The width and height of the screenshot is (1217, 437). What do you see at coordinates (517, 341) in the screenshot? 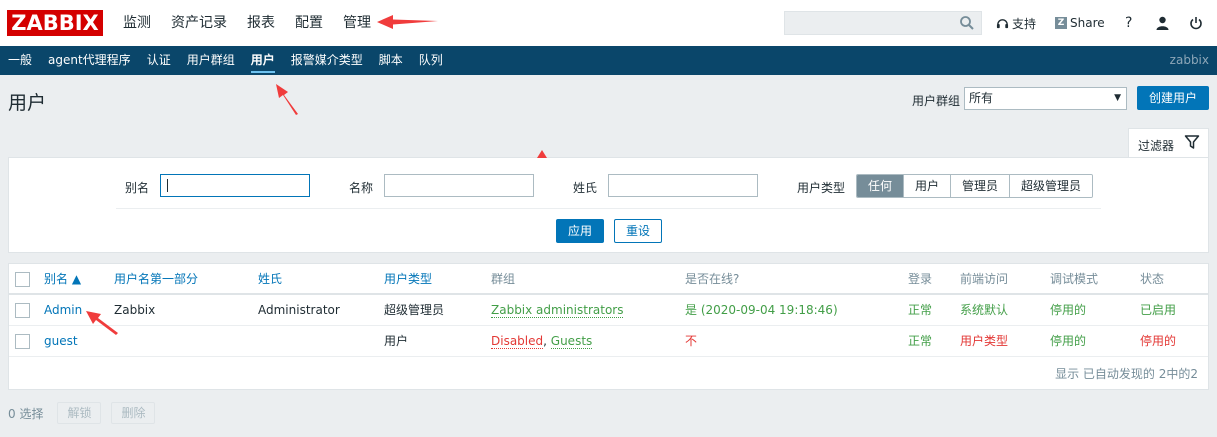
I see `group-link: Disabled` at bounding box center [517, 341].